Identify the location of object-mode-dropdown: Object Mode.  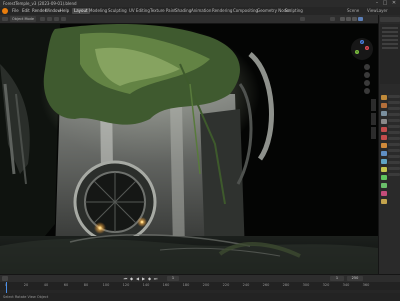
(23, 19).